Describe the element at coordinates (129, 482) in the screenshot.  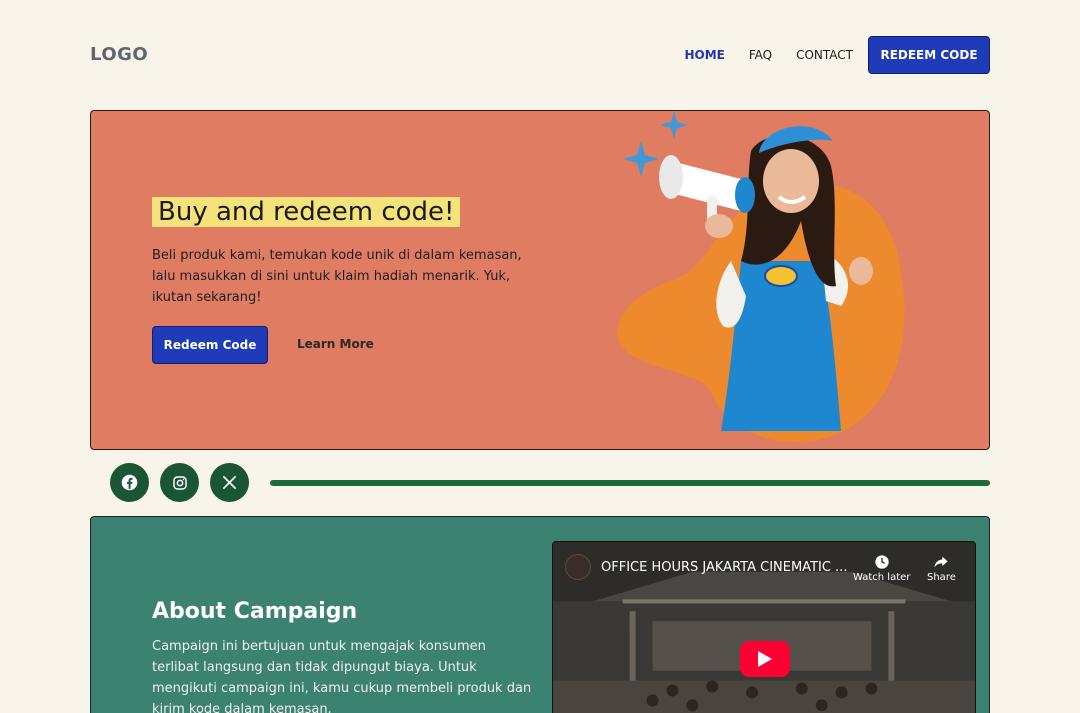
I see `facebook-icon` at that location.